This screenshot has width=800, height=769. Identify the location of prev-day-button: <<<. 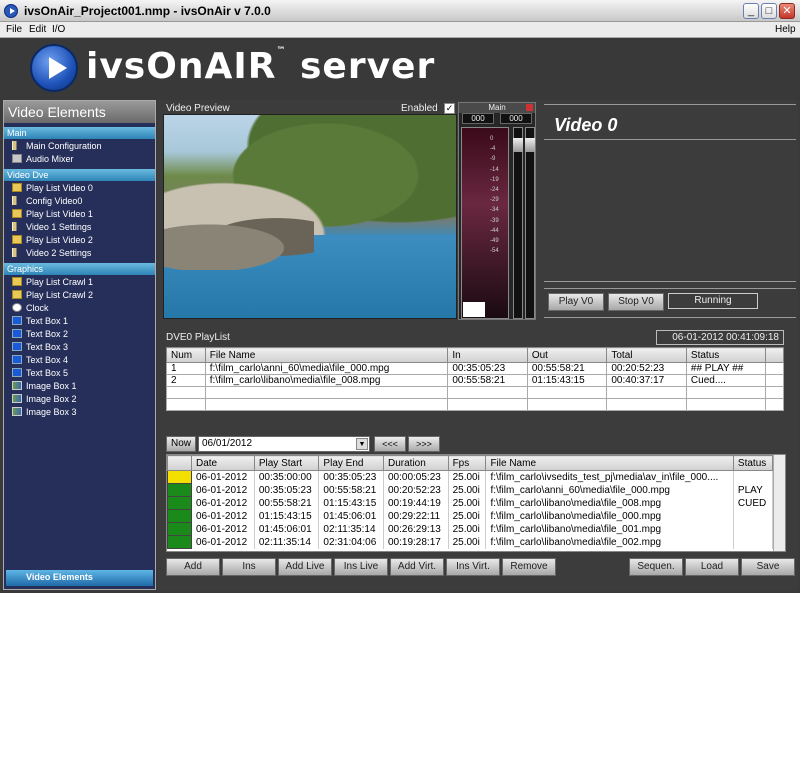
(390, 444).